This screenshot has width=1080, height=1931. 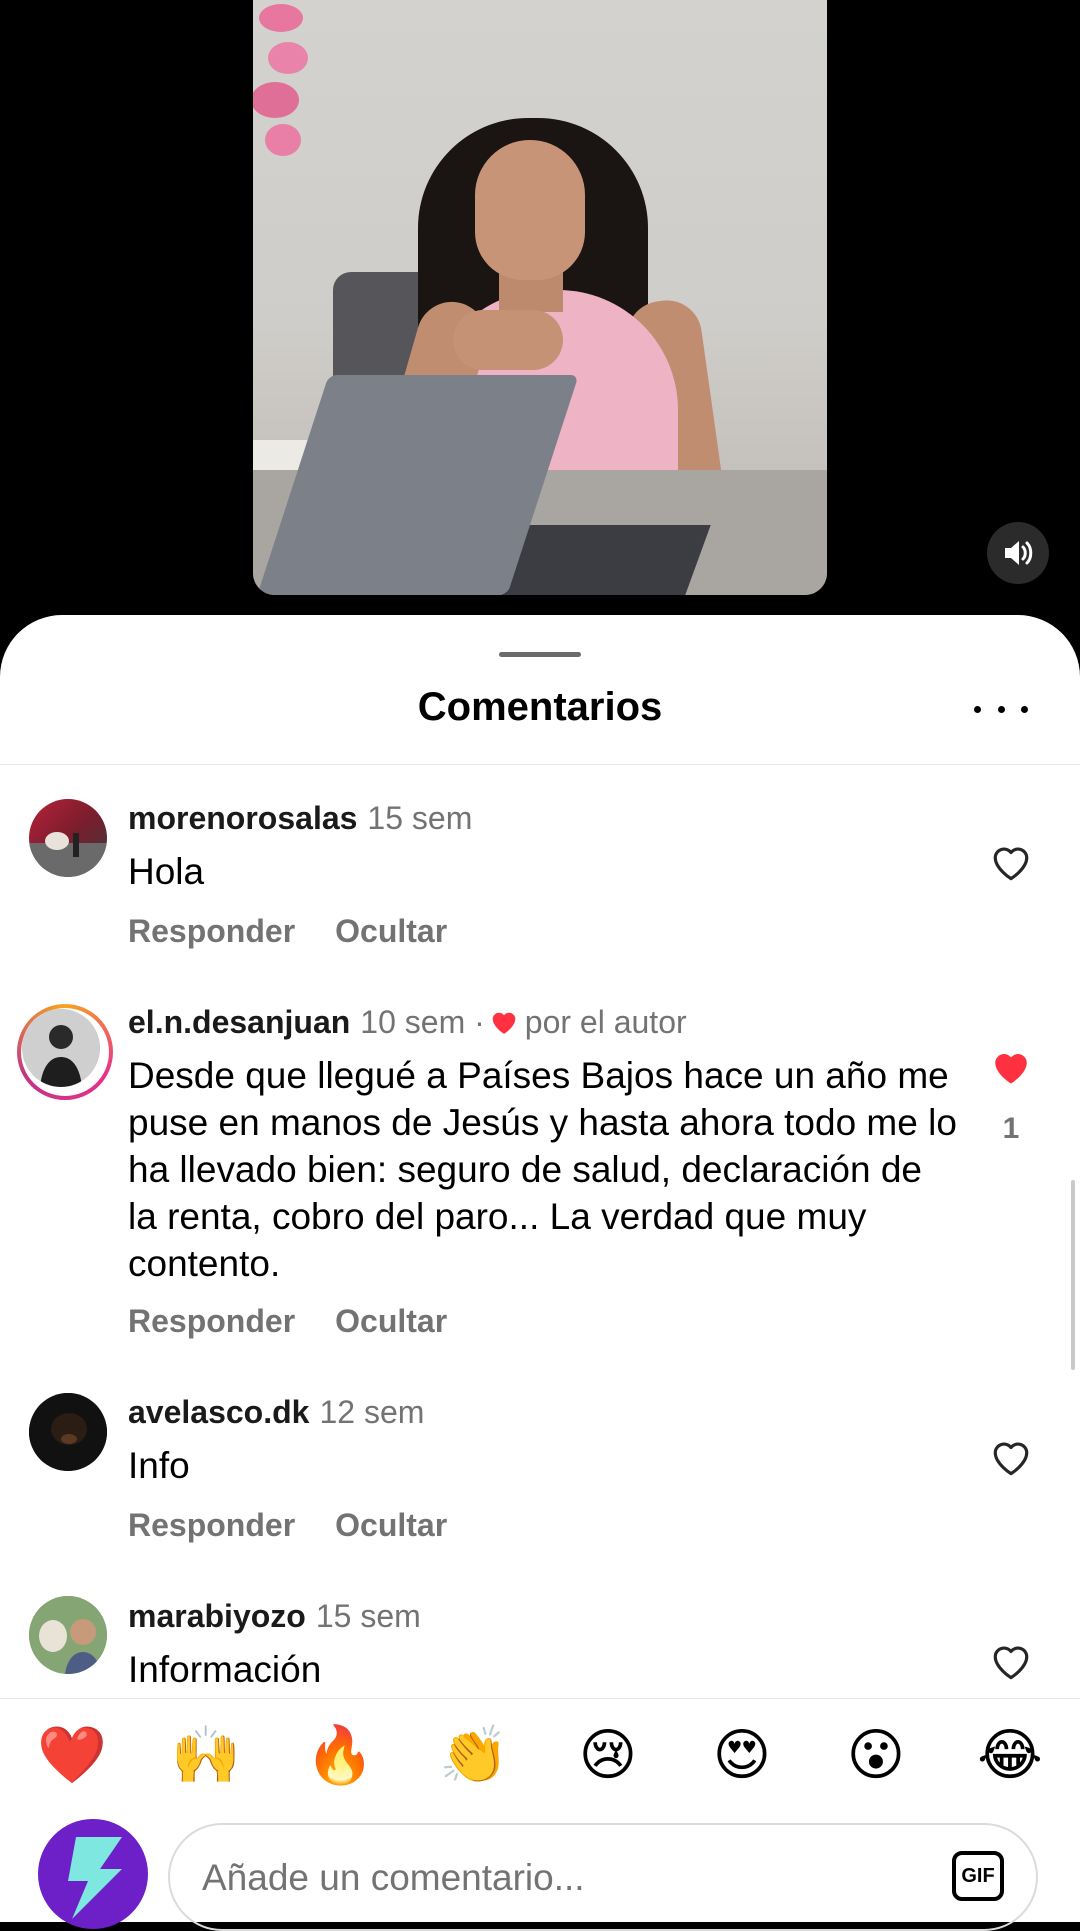 What do you see at coordinates (876, 1755) in the screenshot?
I see `emoji-surprised-button: 😮` at bounding box center [876, 1755].